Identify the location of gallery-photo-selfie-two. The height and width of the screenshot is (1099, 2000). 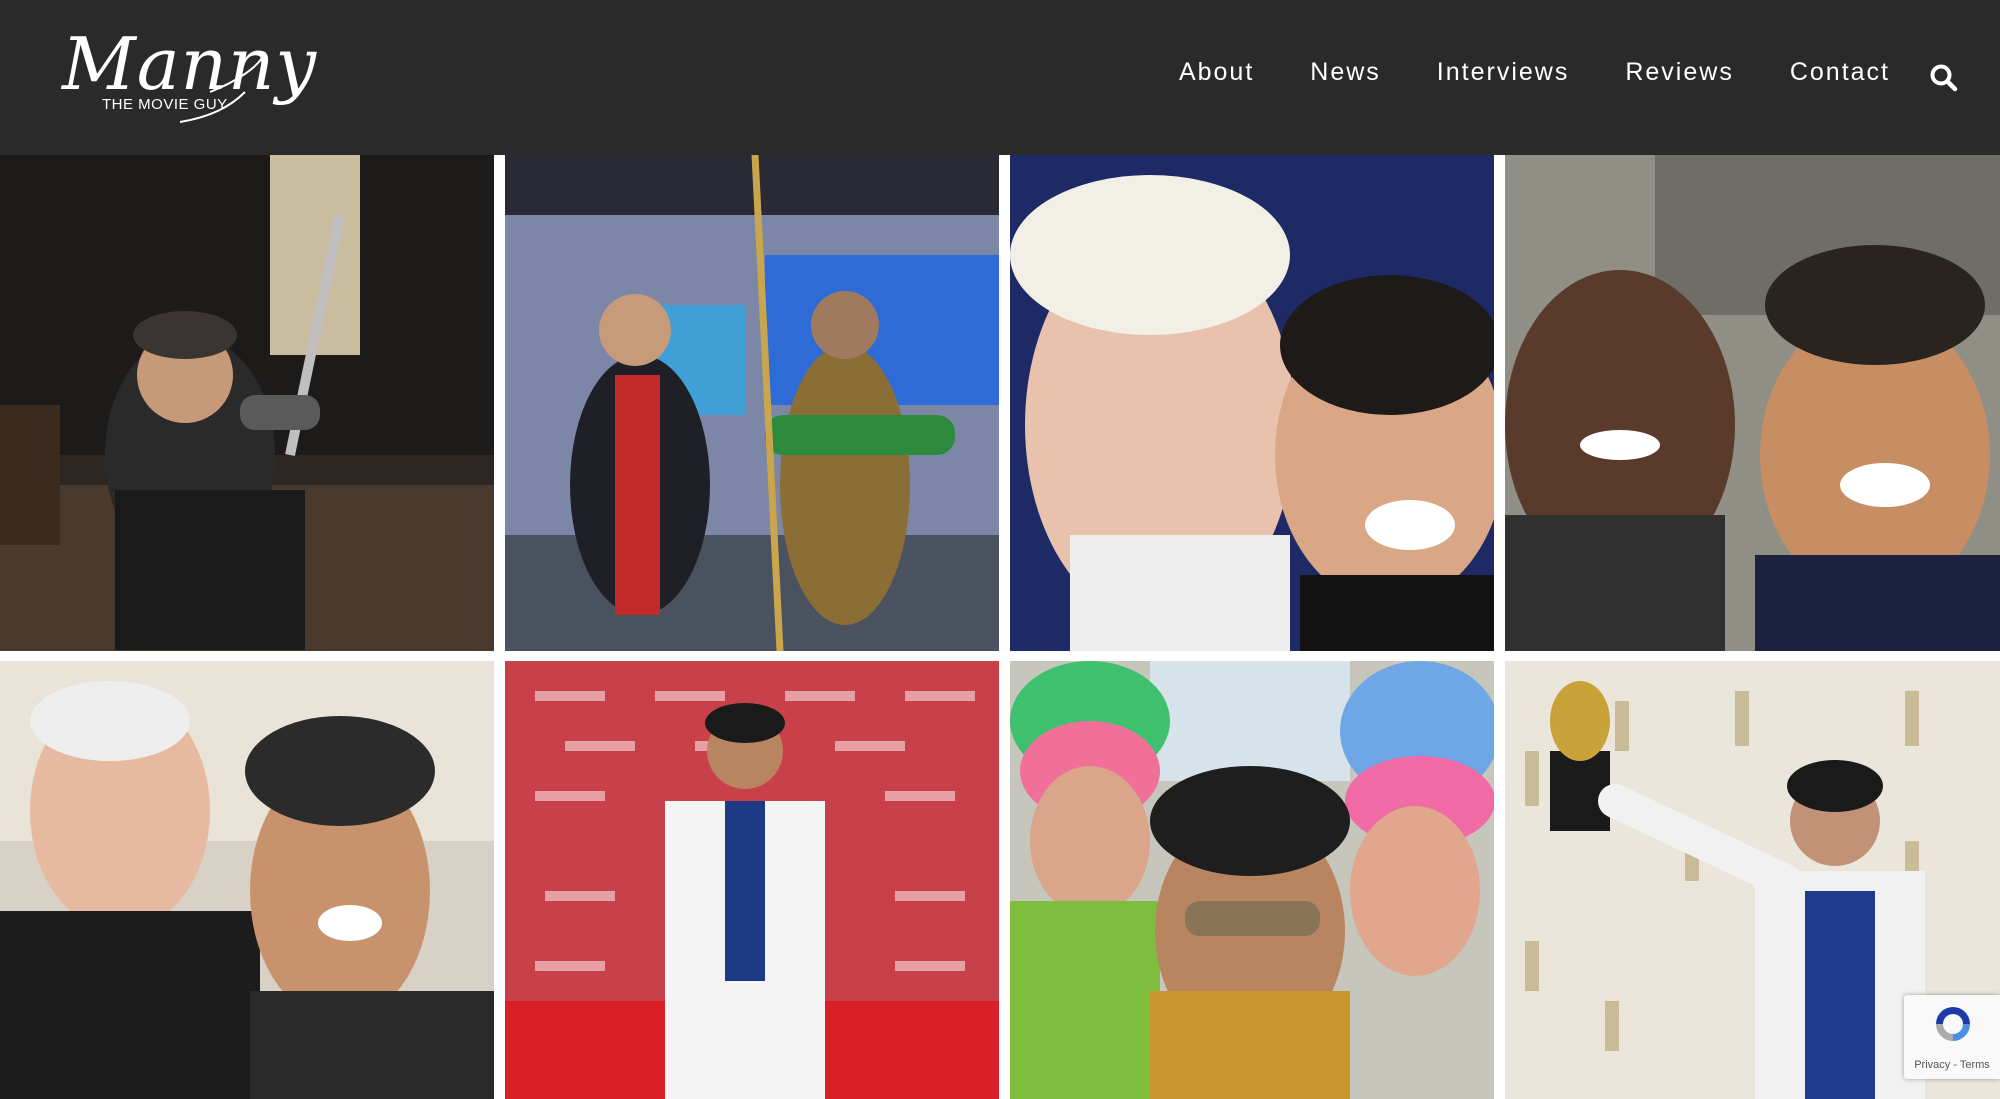
(1752, 403).